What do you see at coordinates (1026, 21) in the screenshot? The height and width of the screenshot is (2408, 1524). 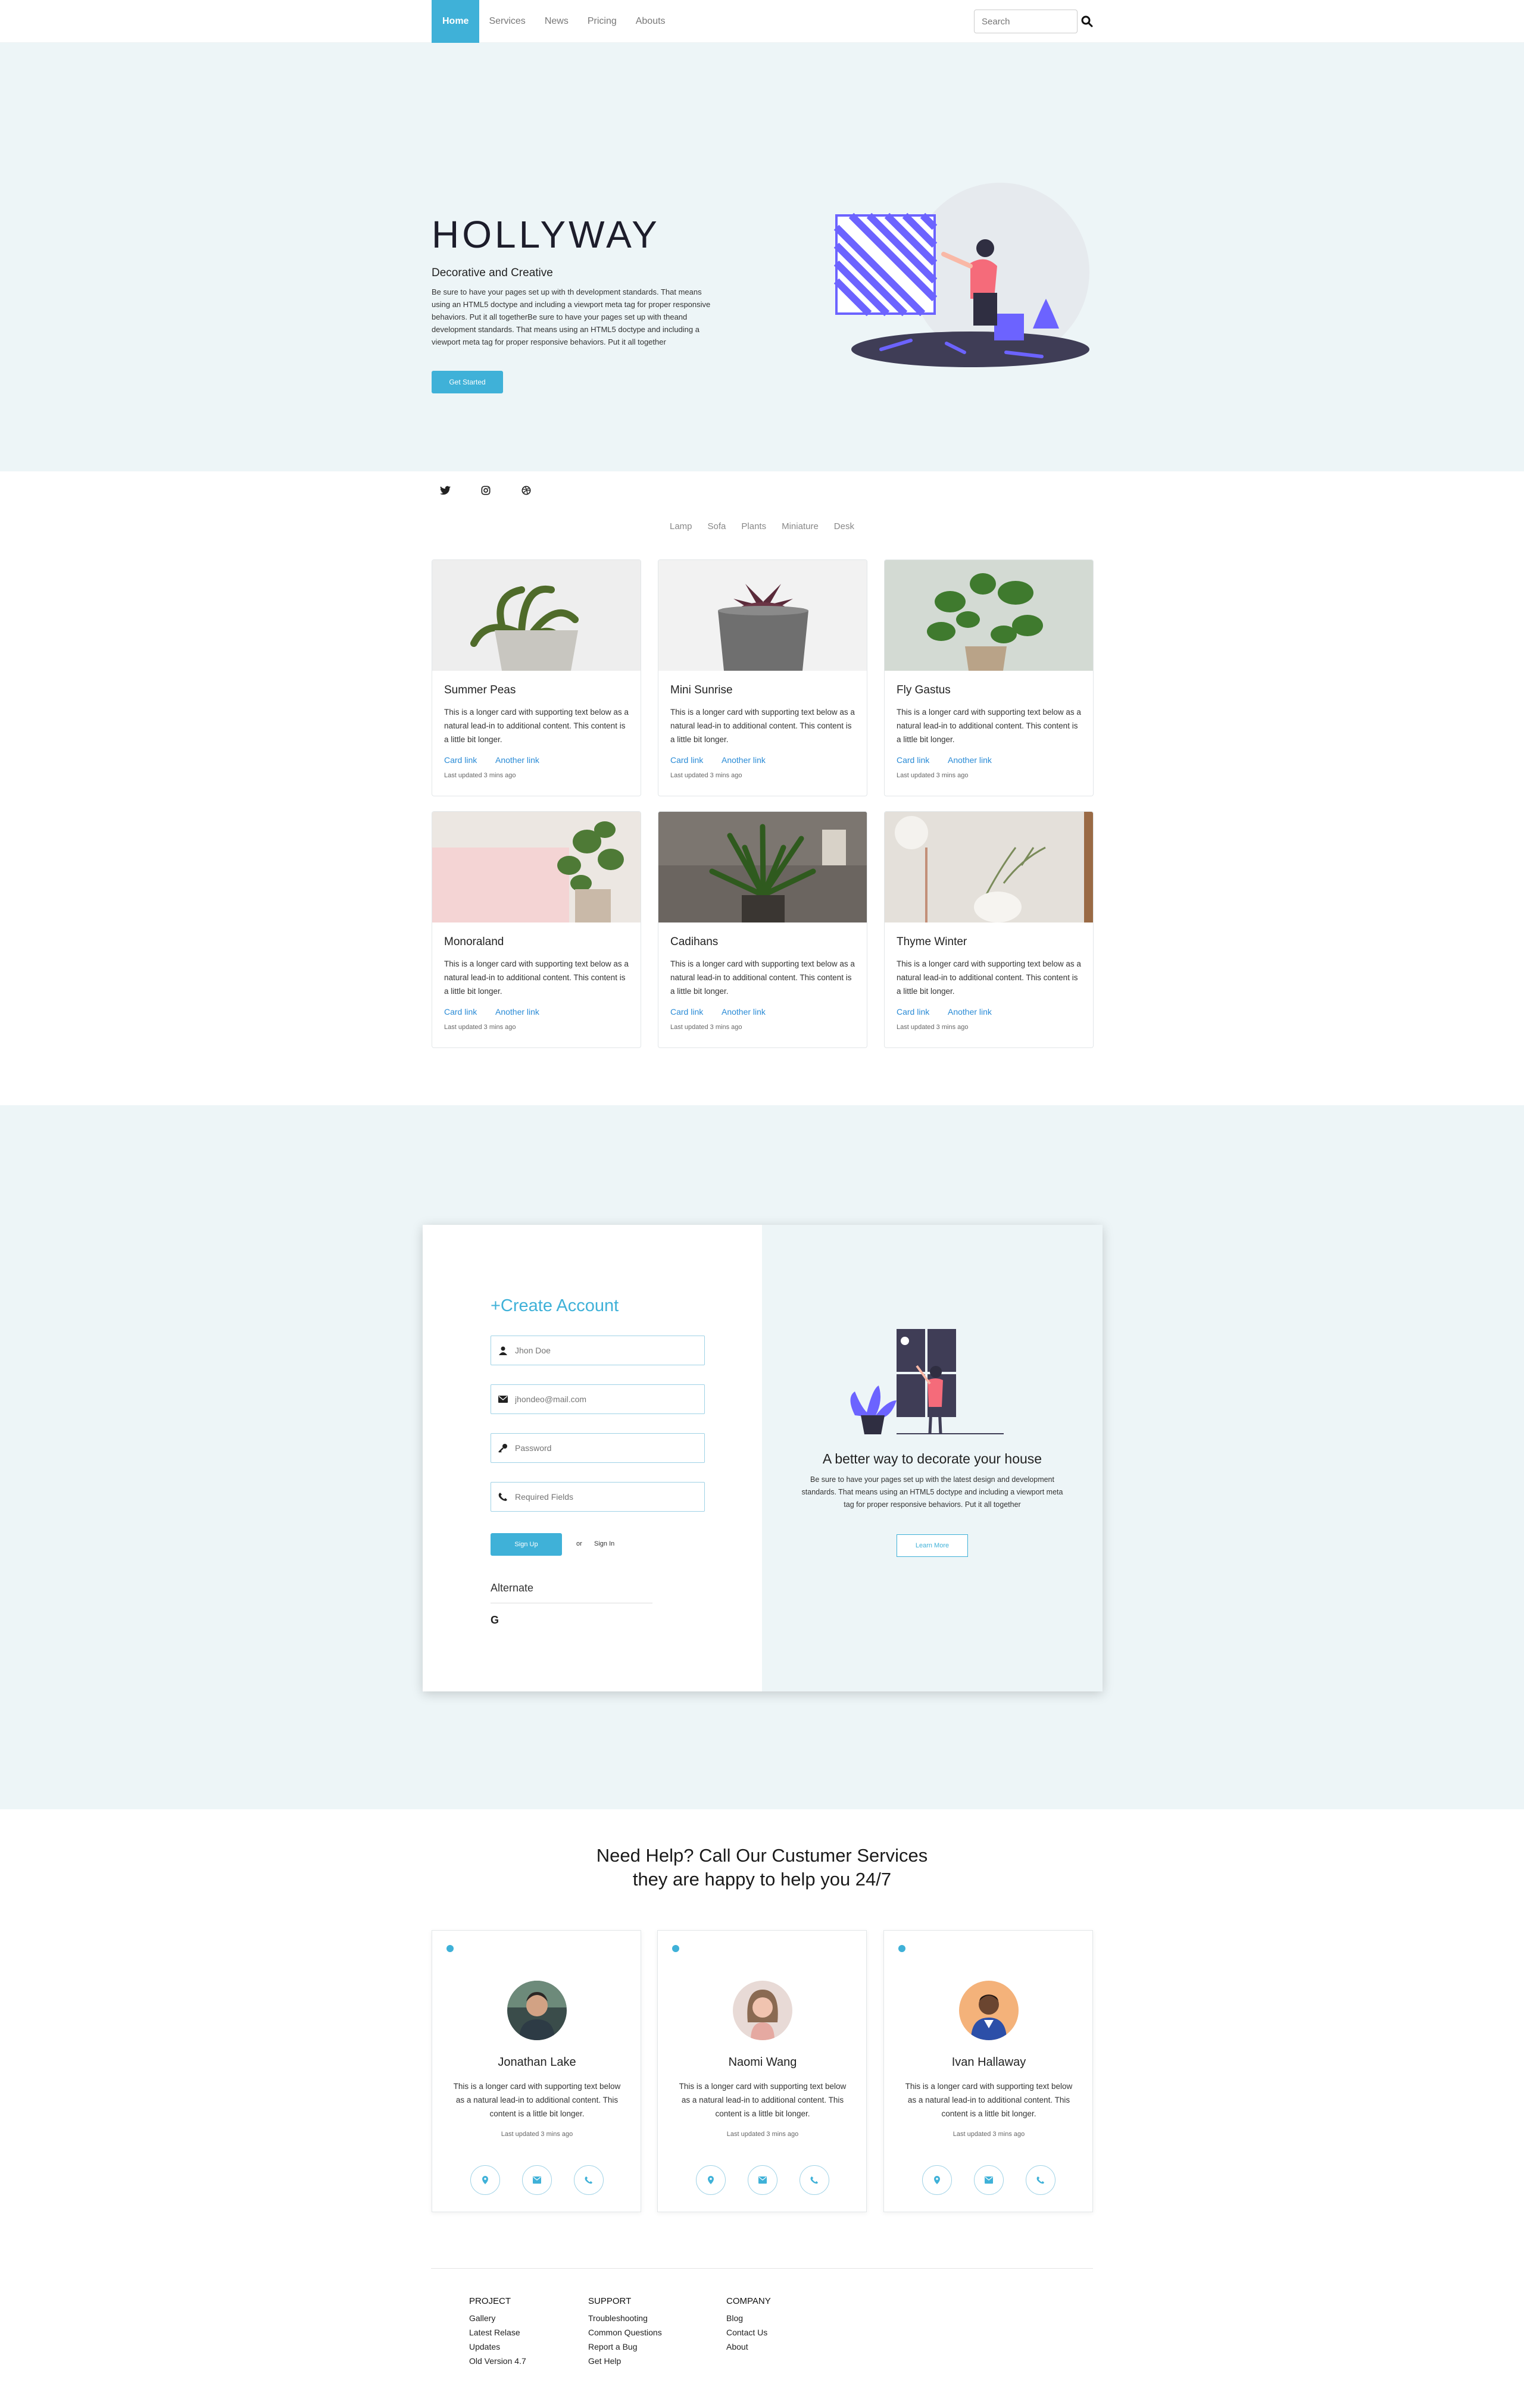 I see `search-input` at bounding box center [1026, 21].